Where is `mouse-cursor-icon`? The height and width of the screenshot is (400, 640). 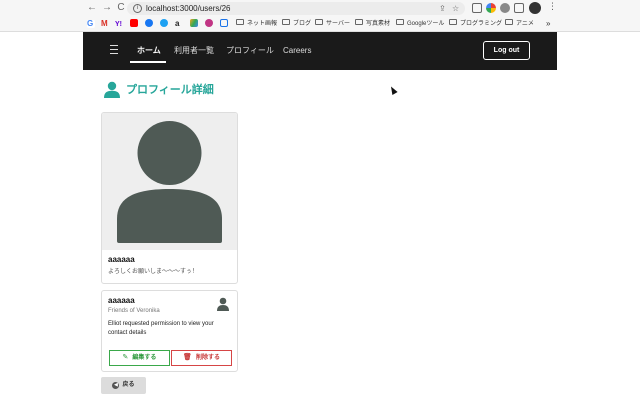
mouse-cursor-icon is located at coordinates (393, 90).